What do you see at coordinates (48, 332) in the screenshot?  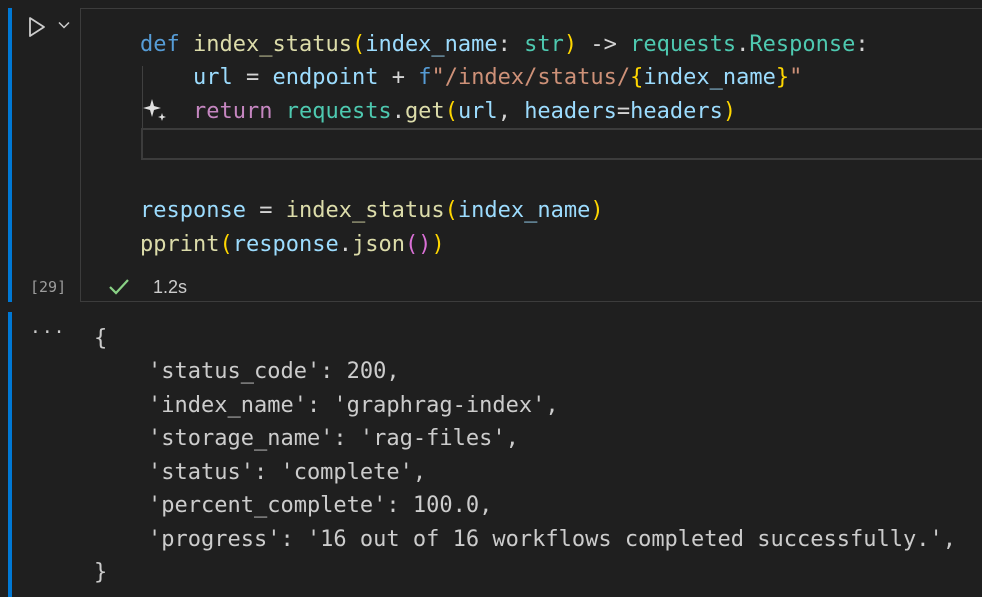 I see `output-actions-button: ···` at bounding box center [48, 332].